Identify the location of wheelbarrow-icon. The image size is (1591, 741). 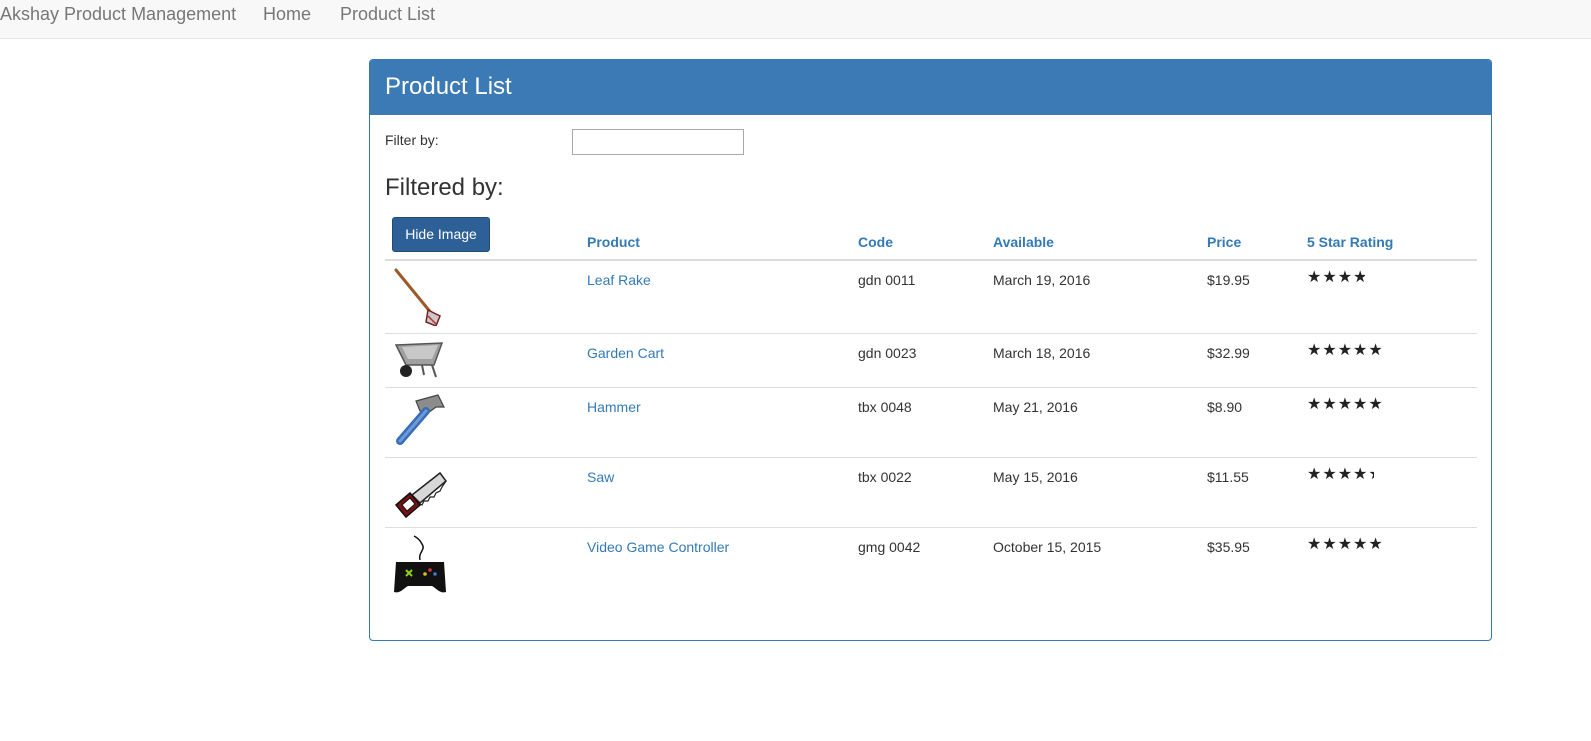
(420, 369).